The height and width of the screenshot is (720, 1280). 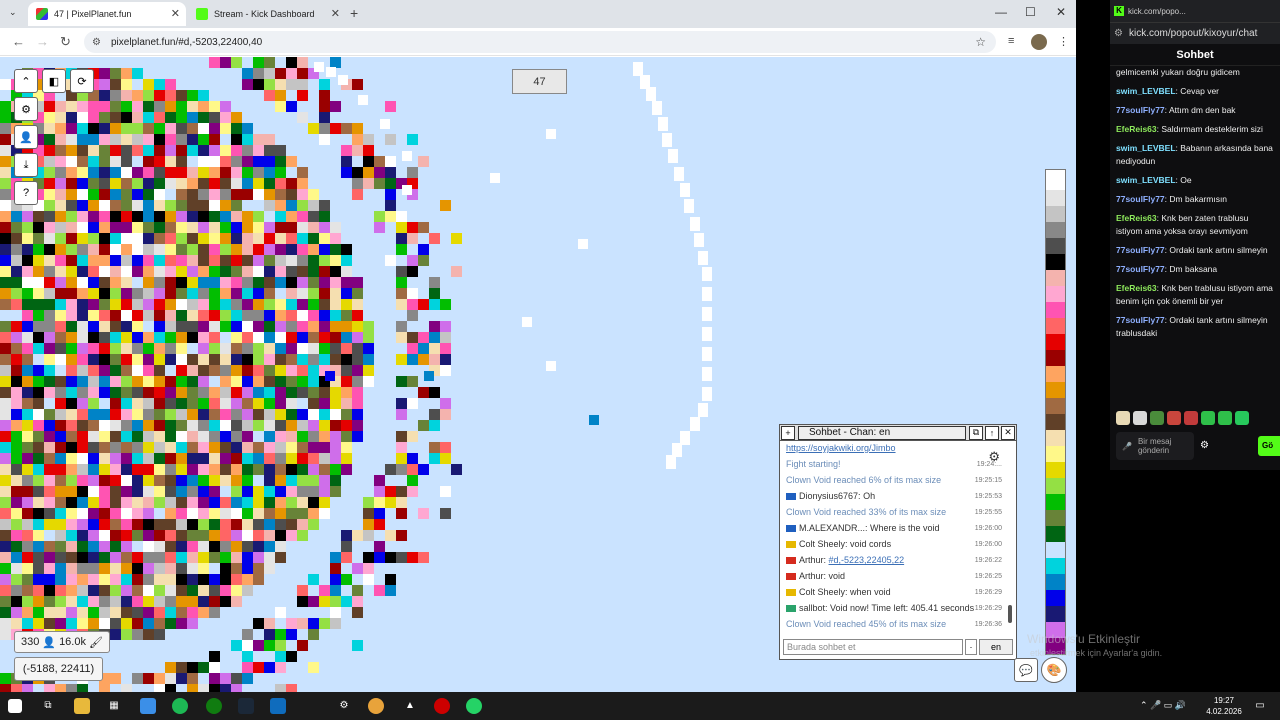 What do you see at coordinates (841, 448) in the screenshot?
I see `chat-link: https://soyjakwiki.org/Jimbo` at bounding box center [841, 448].